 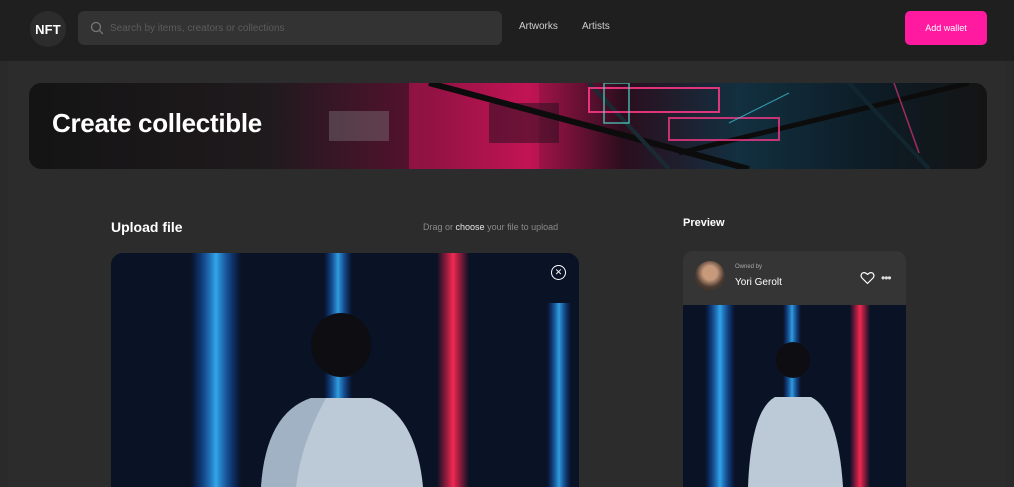 I want to click on heart-icon, so click(x=867, y=278).